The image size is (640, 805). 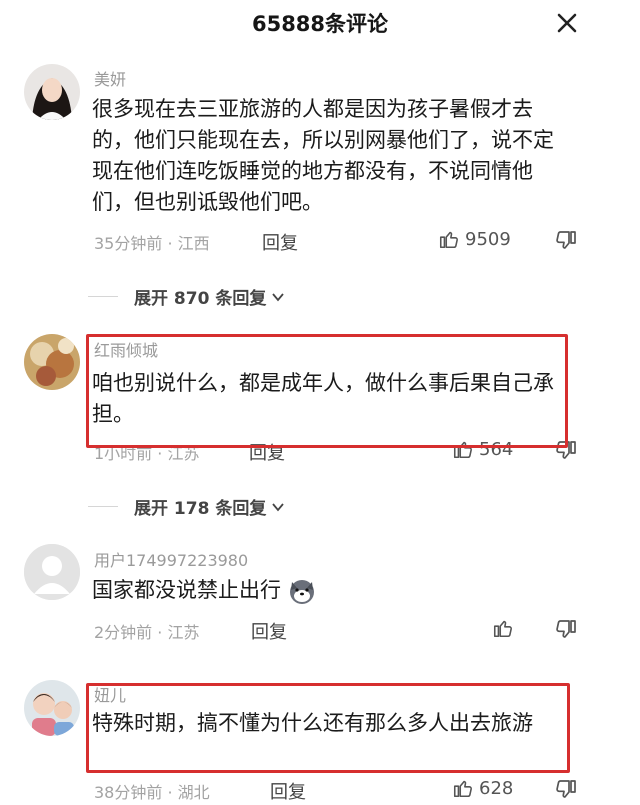 What do you see at coordinates (488, 239) in the screenshot?
I see `like-count: 9509` at bounding box center [488, 239].